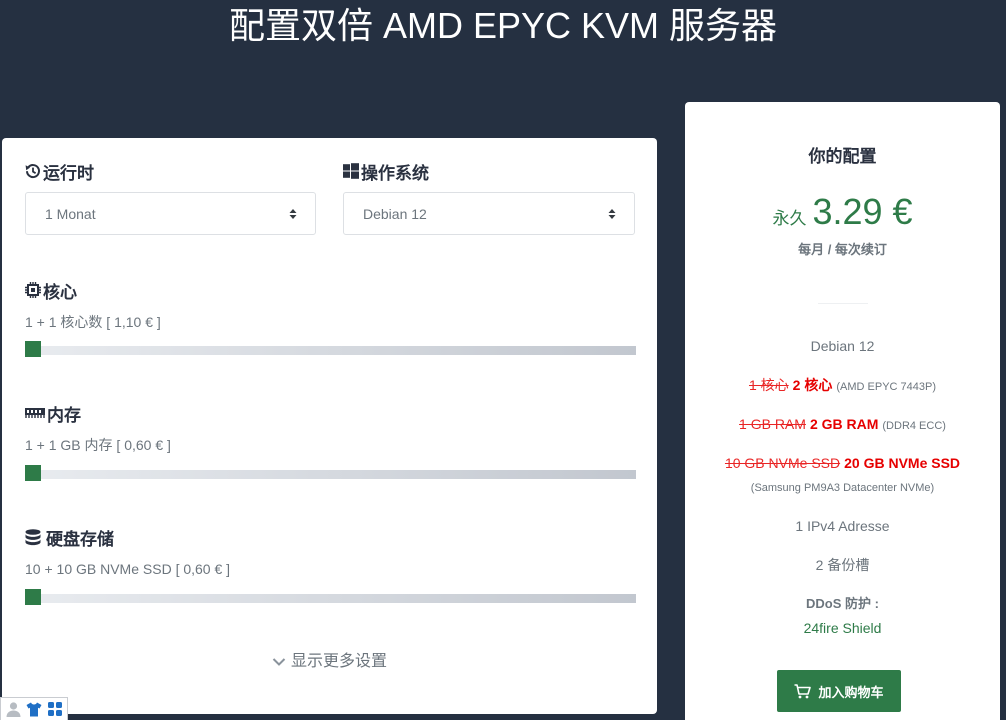  What do you see at coordinates (33, 290) in the screenshot?
I see `chip-icon` at bounding box center [33, 290].